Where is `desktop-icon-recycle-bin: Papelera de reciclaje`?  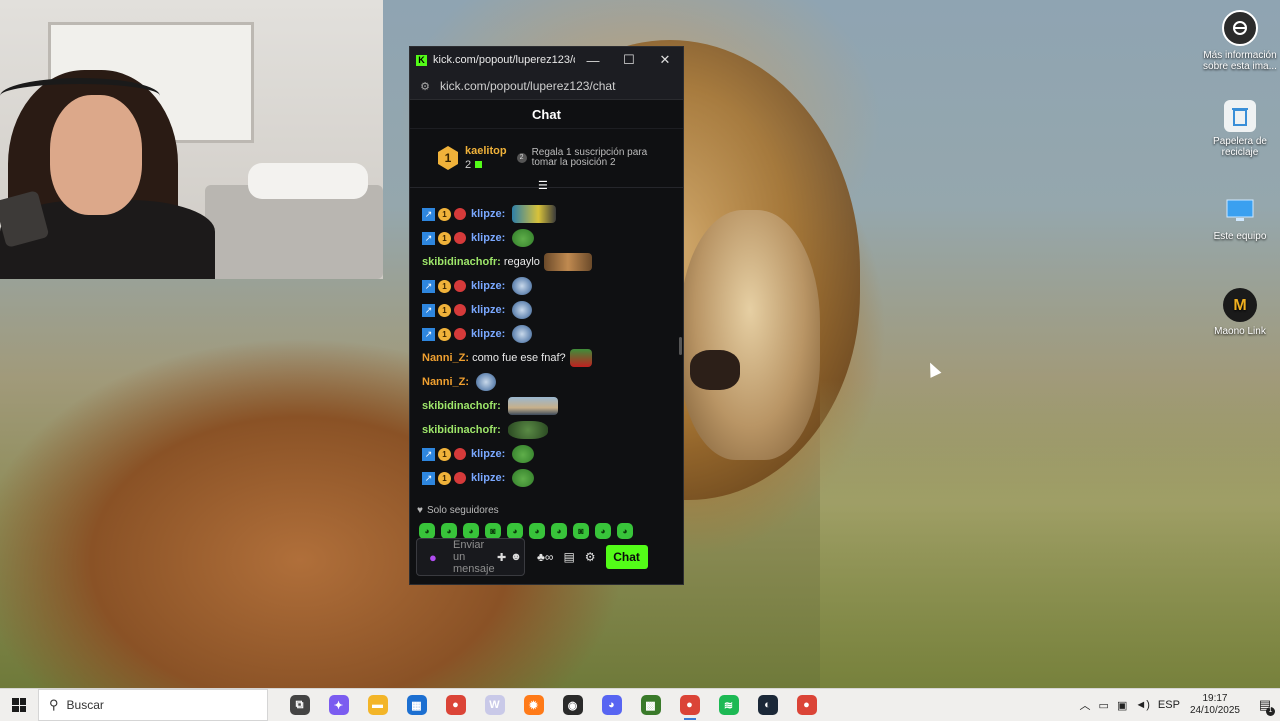
desktop-icon-recycle-bin: Papelera de reciclaje is located at coordinates (1240, 129).